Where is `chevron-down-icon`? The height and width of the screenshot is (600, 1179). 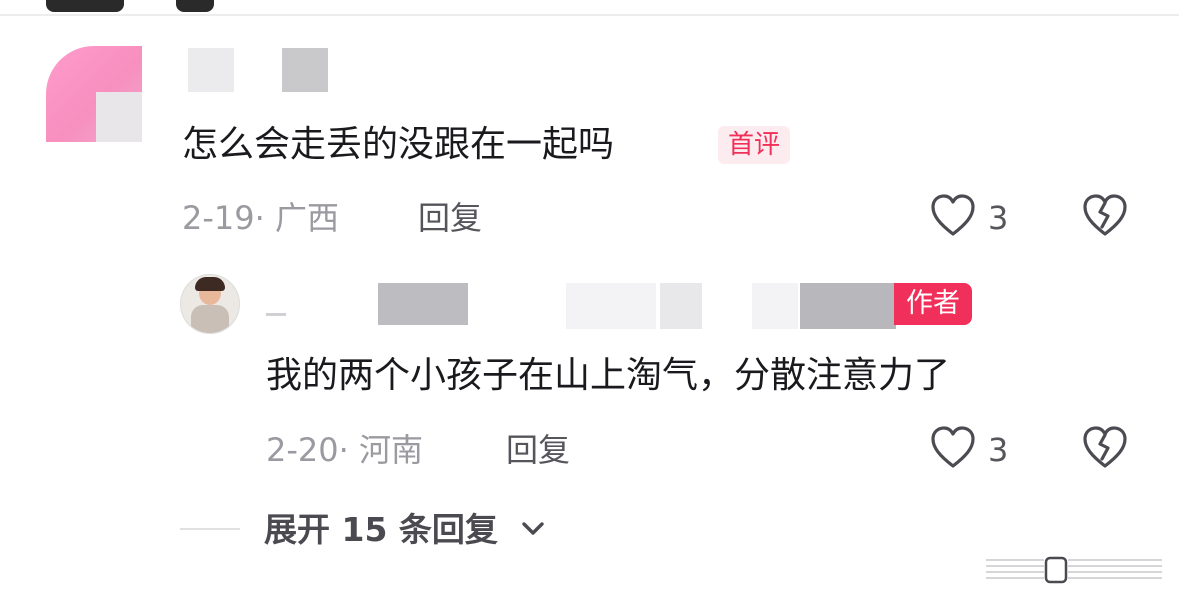 chevron-down-icon is located at coordinates (533, 531).